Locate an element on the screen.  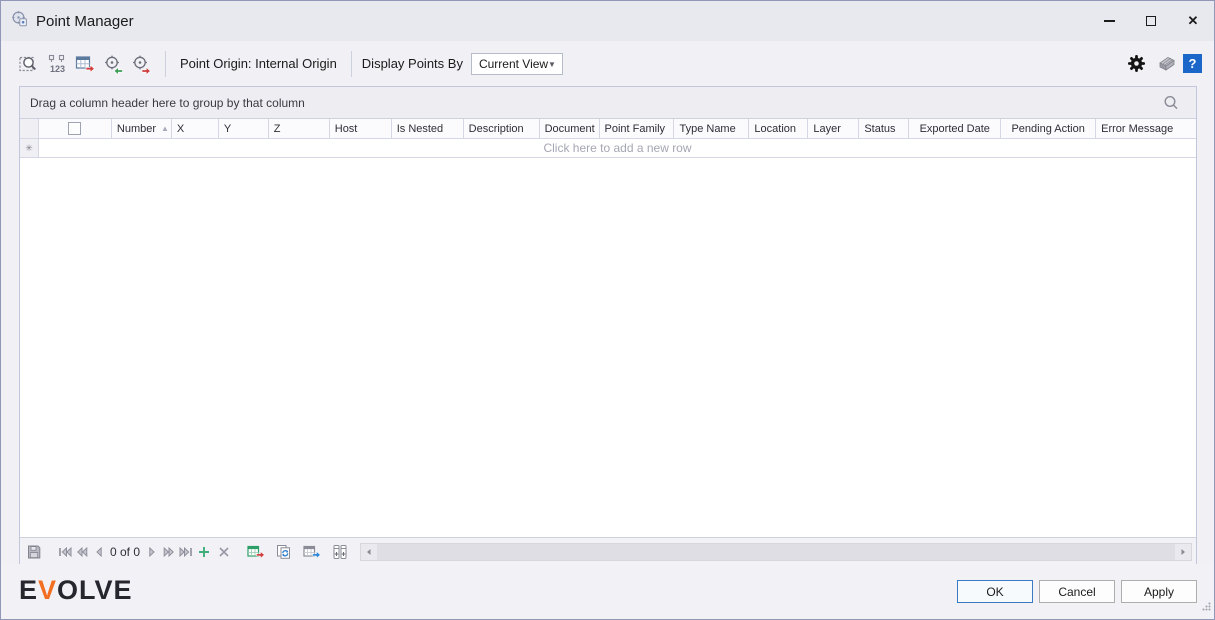
close-button: ✕ is located at coordinates (1193, 21).